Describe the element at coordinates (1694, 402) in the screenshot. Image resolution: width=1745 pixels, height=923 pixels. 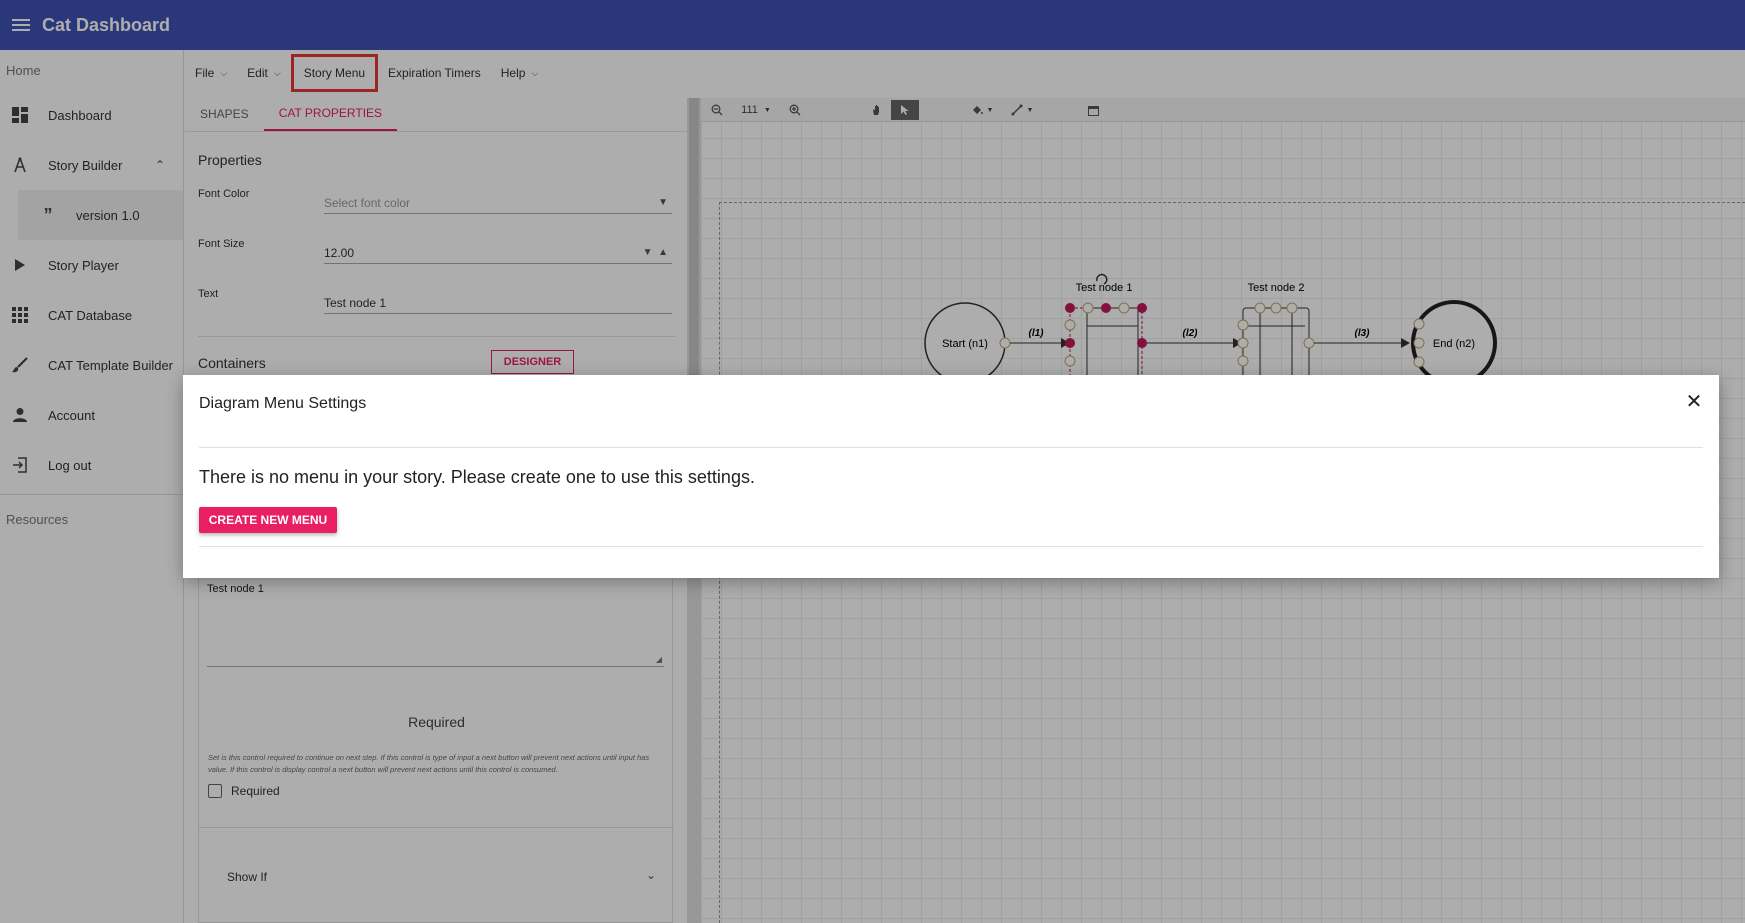
I see `close-icon: ✕` at that location.